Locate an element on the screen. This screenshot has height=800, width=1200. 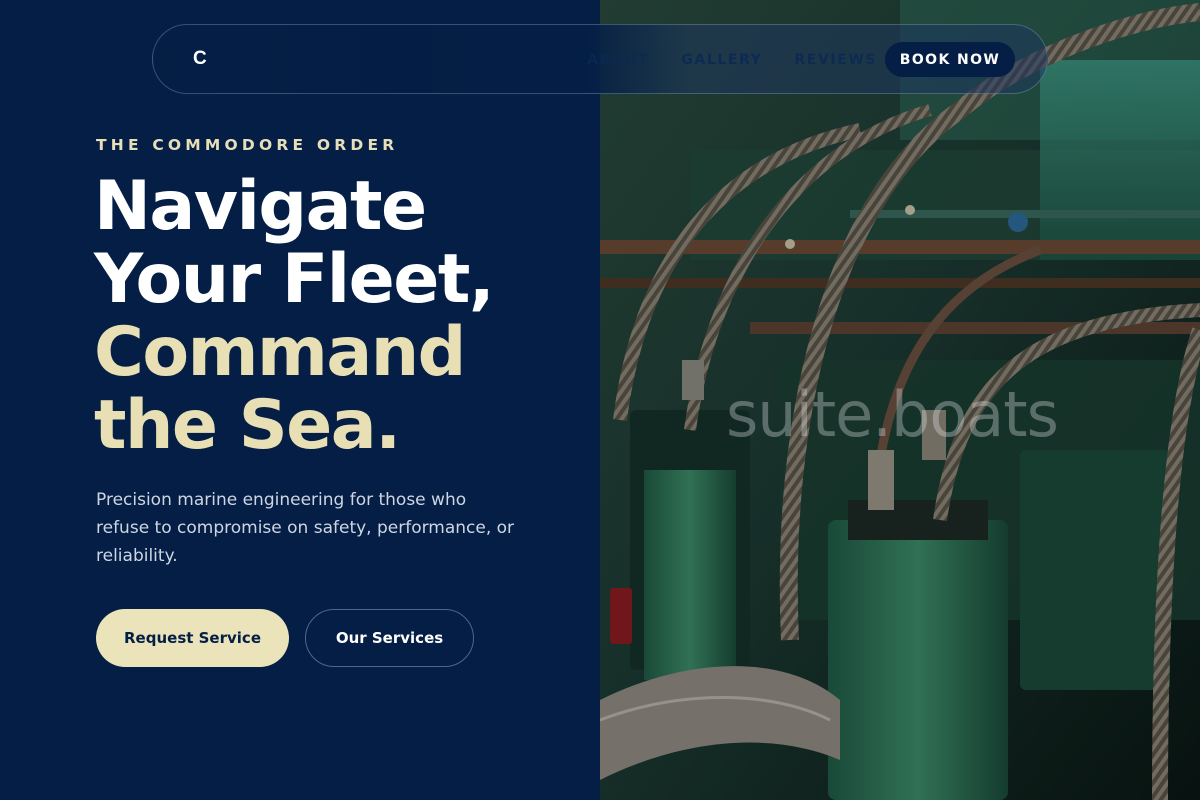
book-now-button: BOOK NOW is located at coordinates (950, 59).